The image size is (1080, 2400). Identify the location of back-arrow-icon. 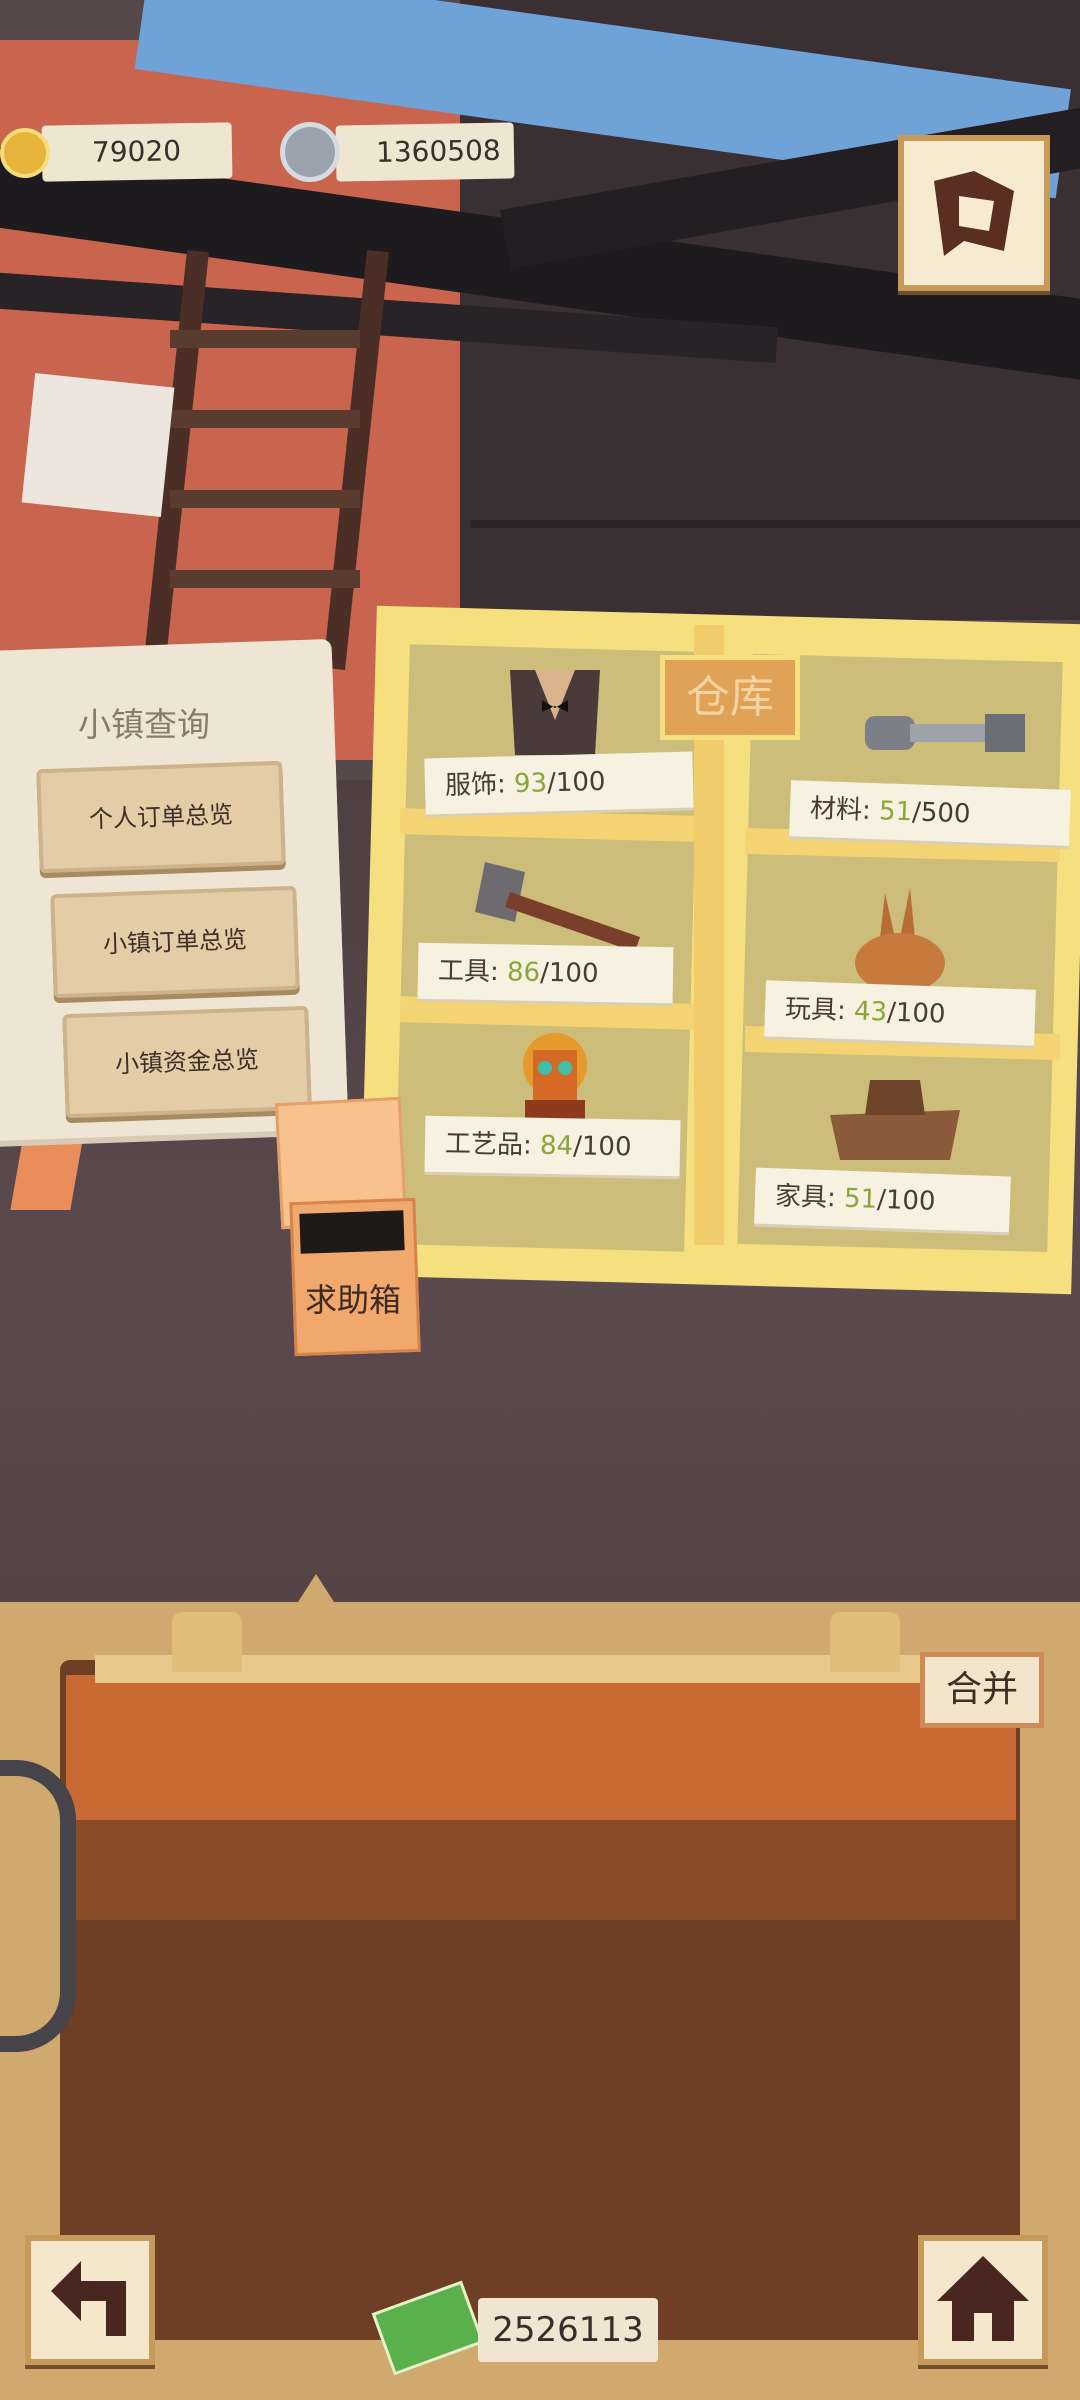
(88, 2298).